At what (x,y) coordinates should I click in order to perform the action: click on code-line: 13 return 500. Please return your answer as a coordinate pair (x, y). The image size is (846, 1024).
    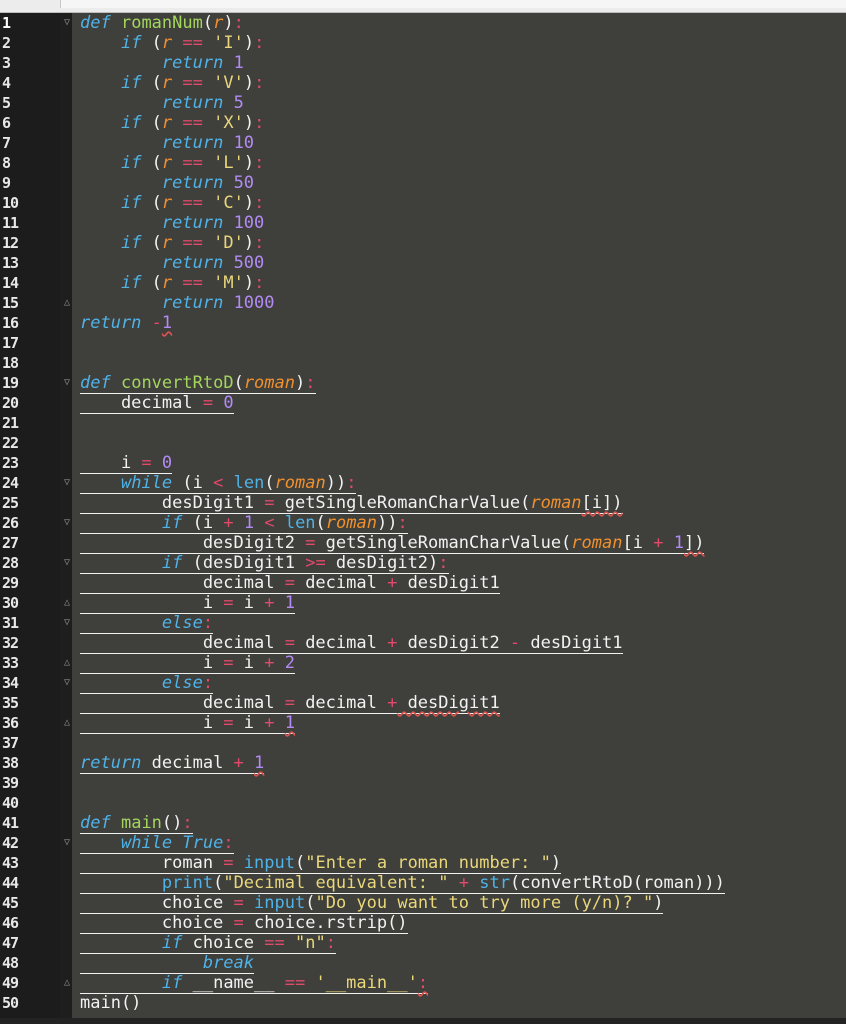
    Looking at the image, I should click on (423, 263).